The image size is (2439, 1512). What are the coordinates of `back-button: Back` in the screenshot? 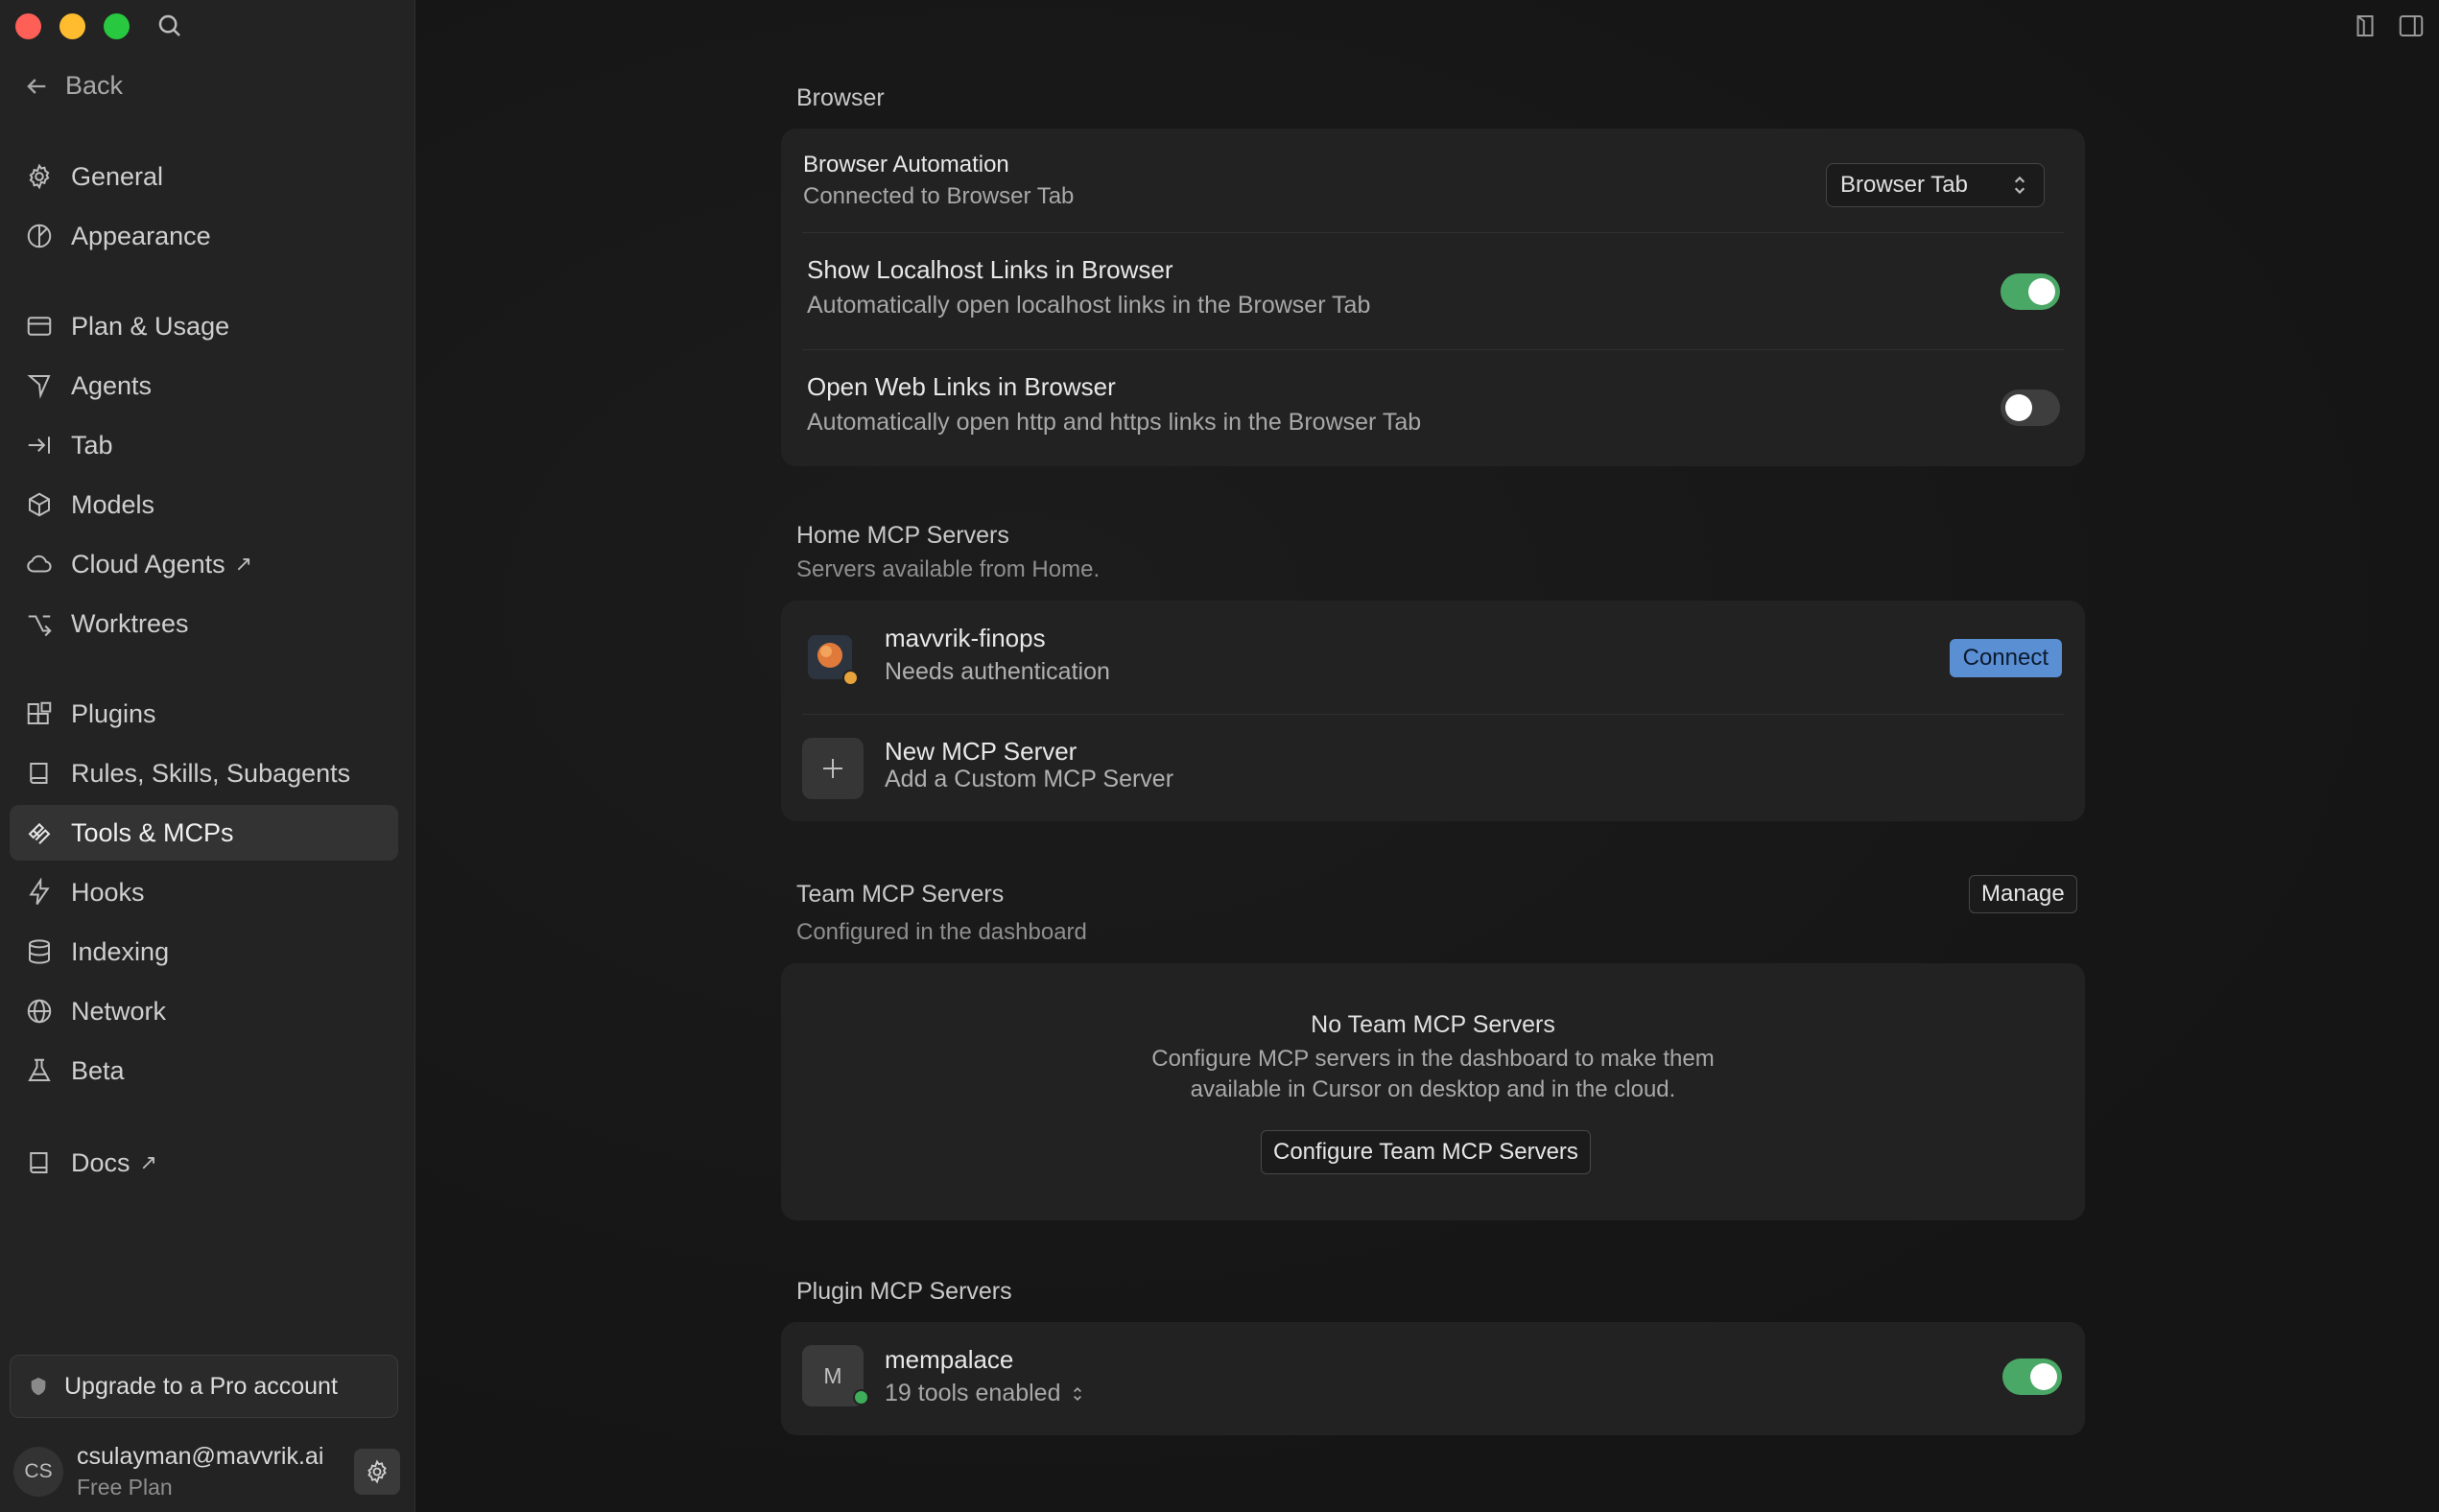 It's located at (73, 86).